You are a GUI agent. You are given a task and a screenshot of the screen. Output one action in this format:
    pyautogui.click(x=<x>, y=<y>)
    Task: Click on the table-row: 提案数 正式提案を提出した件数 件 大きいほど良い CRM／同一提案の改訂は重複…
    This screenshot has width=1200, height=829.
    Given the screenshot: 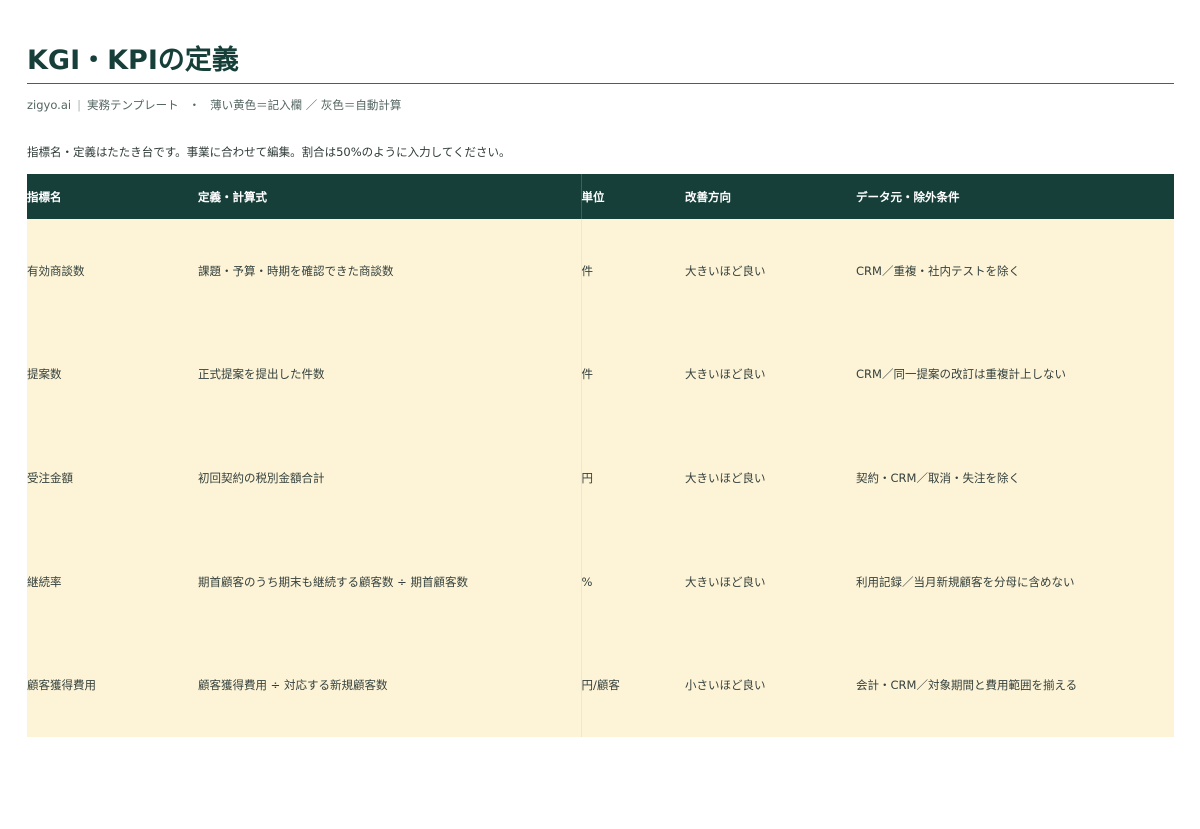 What is the action you would take?
    pyautogui.click(x=600, y=374)
    